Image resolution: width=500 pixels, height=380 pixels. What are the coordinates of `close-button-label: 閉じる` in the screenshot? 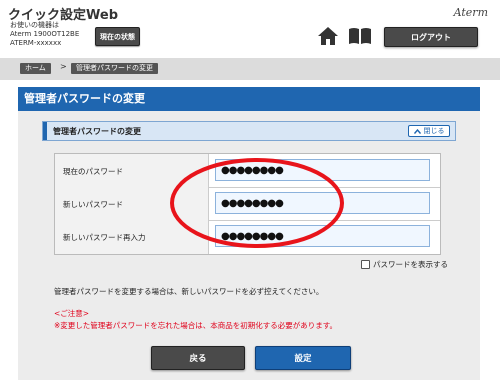 It's located at (434, 131).